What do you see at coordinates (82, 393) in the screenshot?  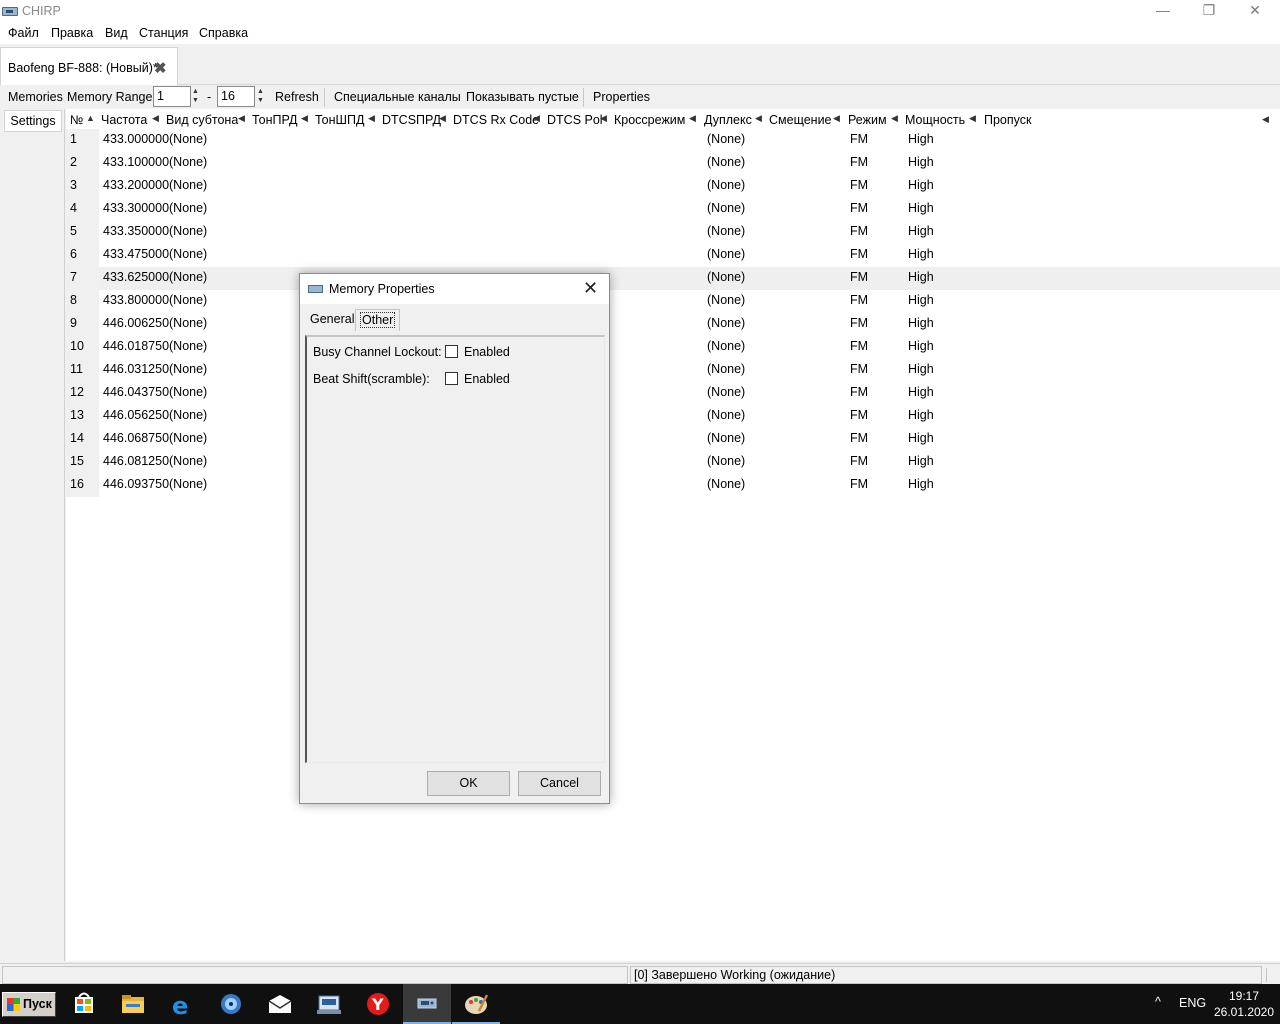 I see `row-number-cell: 12` at bounding box center [82, 393].